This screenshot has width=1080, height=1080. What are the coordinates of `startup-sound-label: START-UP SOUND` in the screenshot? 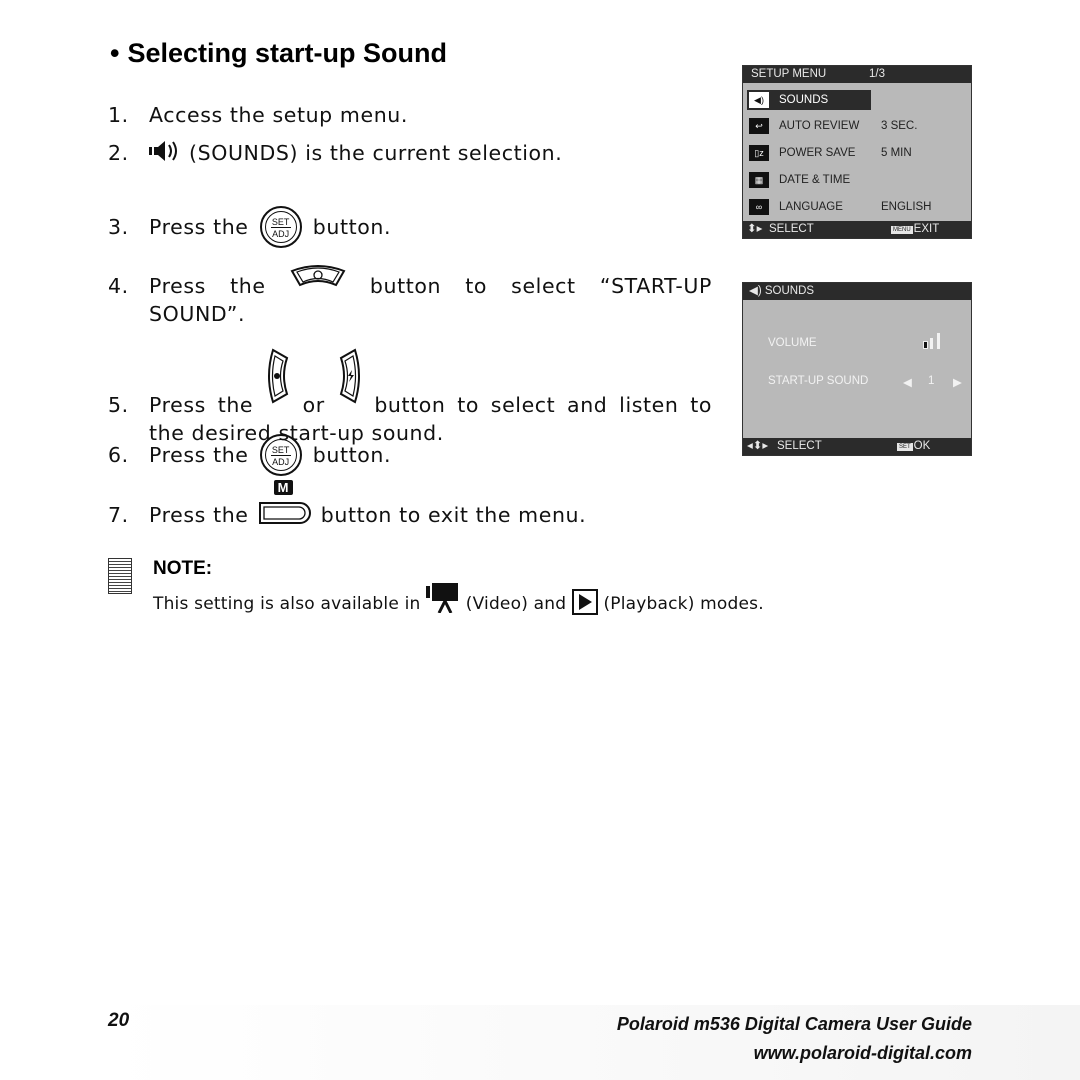 It's located at (818, 381).